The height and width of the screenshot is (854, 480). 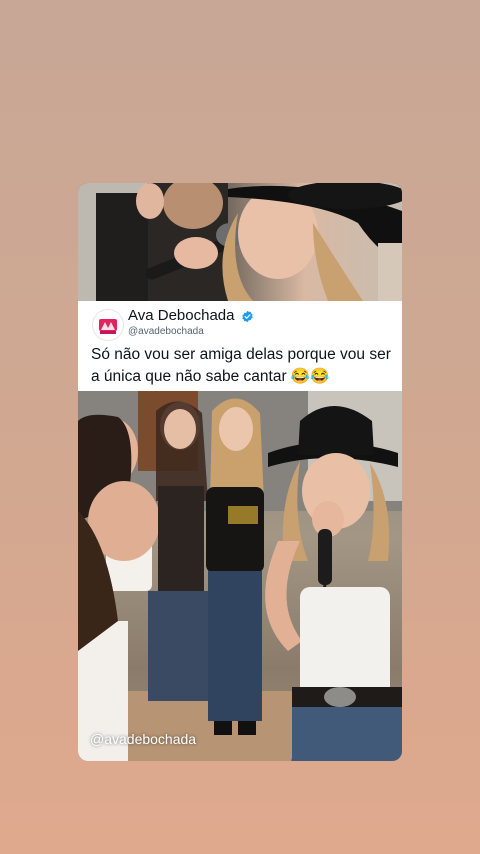 I want to click on top-video-scene, so click(x=240, y=242).